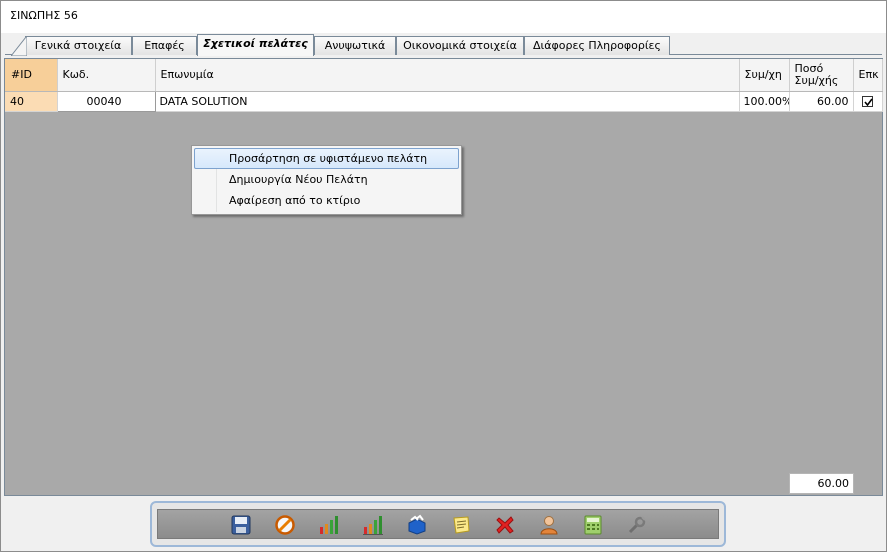 The height and width of the screenshot is (552, 887). I want to click on calculator-icon, so click(593, 525).